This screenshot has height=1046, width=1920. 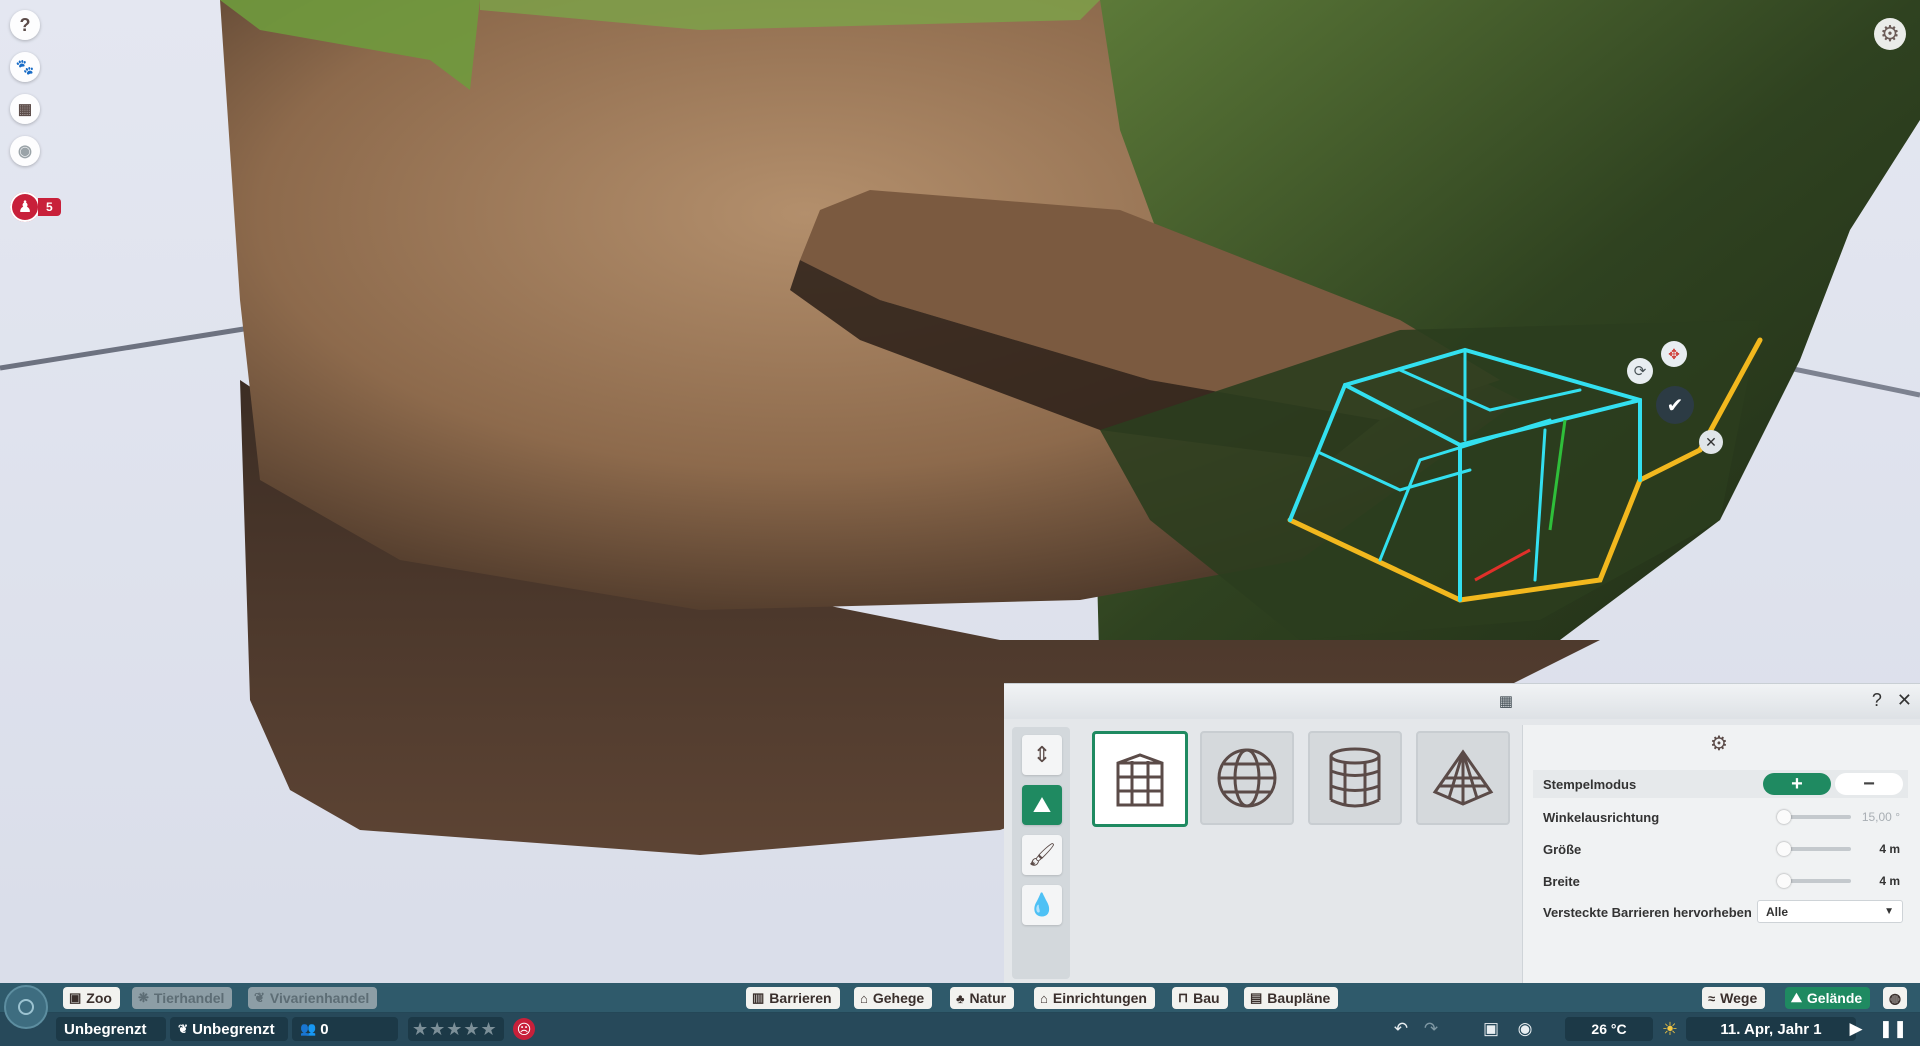 I want to click on width-slider, so click(x=1814, y=881).